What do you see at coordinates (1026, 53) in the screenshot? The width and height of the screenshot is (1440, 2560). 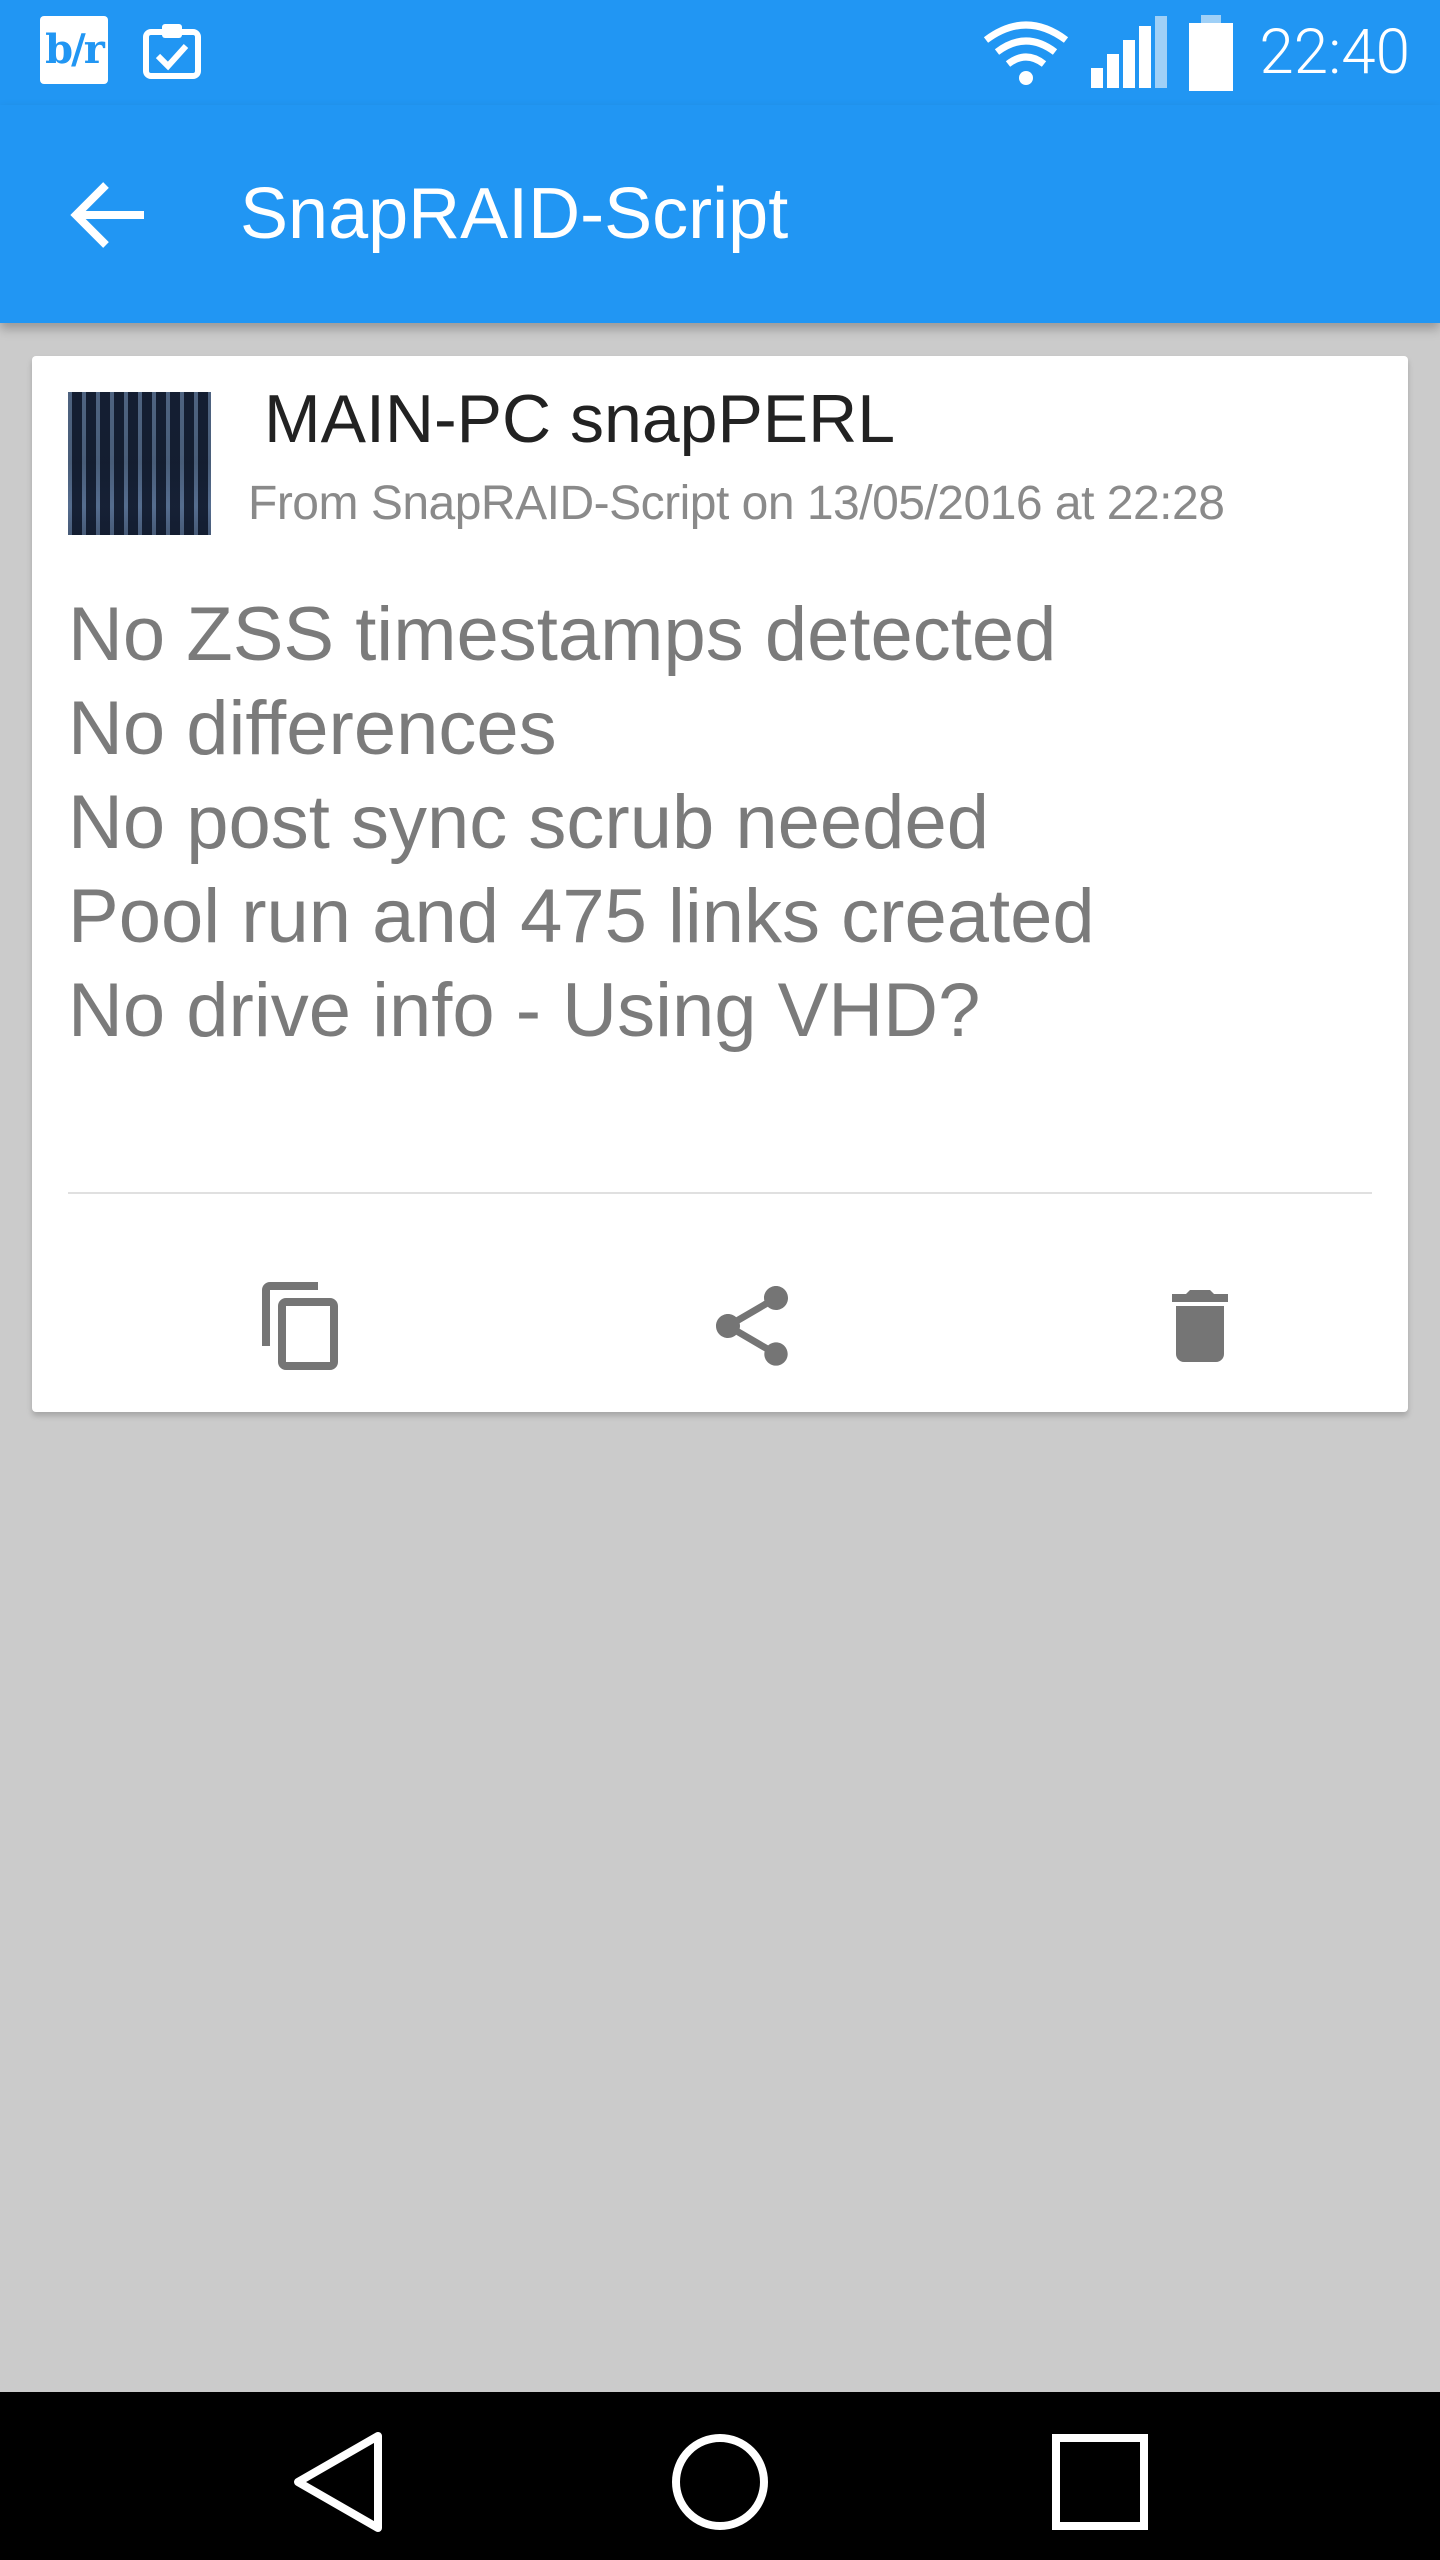 I see `wifi-icon` at bounding box center [1026, 53].